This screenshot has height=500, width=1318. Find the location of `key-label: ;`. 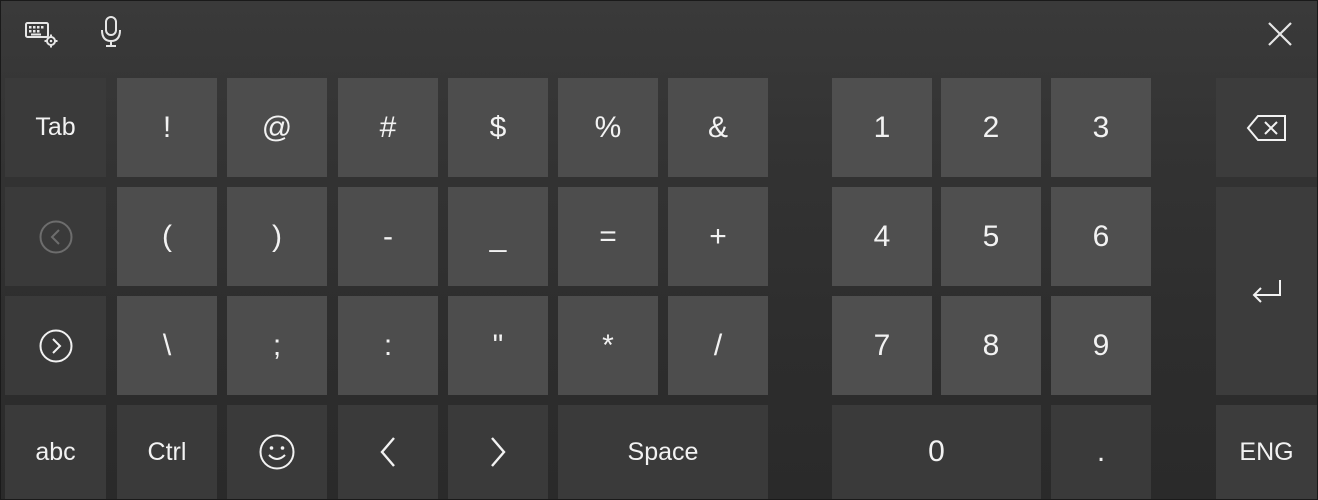

key-label: ; is located at coordinates (277, 345).